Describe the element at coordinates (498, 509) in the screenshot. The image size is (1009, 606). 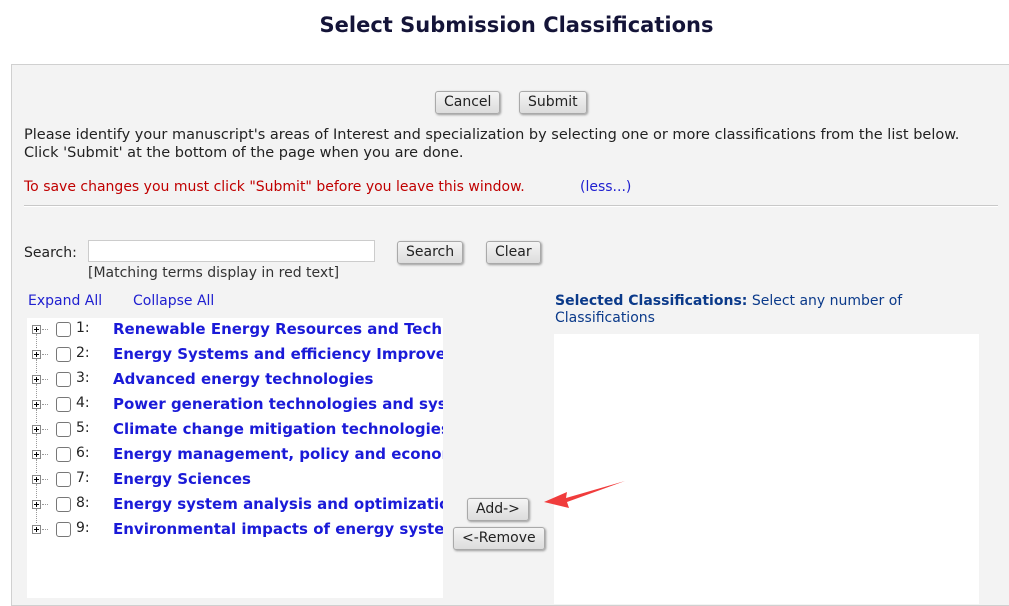
I see `add-button: Add->` at that location.